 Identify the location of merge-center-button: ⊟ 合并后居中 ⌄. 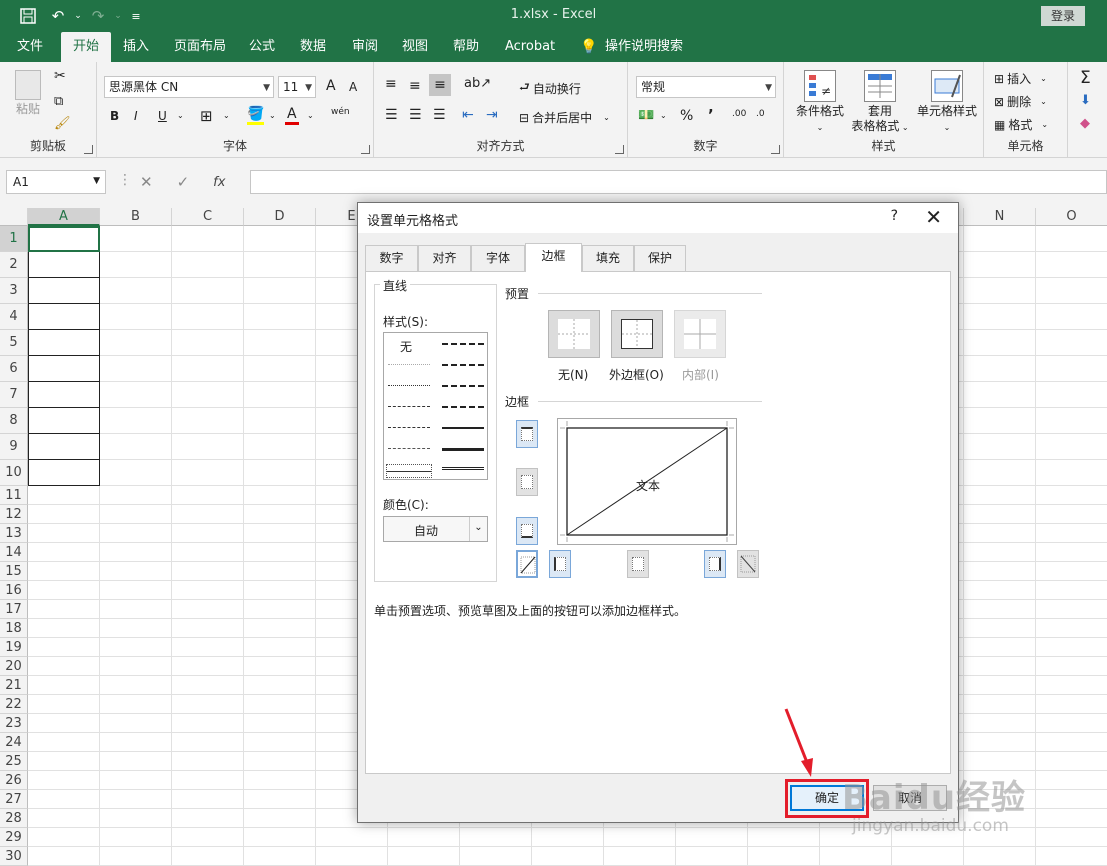
(564, 117).